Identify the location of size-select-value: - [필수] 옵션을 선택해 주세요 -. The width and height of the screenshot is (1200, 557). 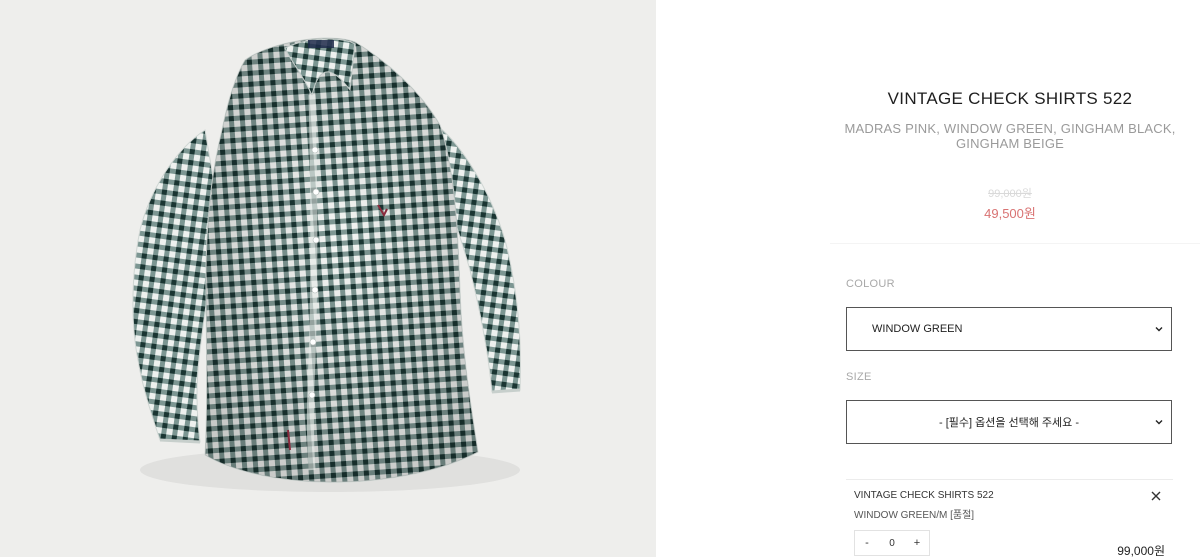
(1009, 423).